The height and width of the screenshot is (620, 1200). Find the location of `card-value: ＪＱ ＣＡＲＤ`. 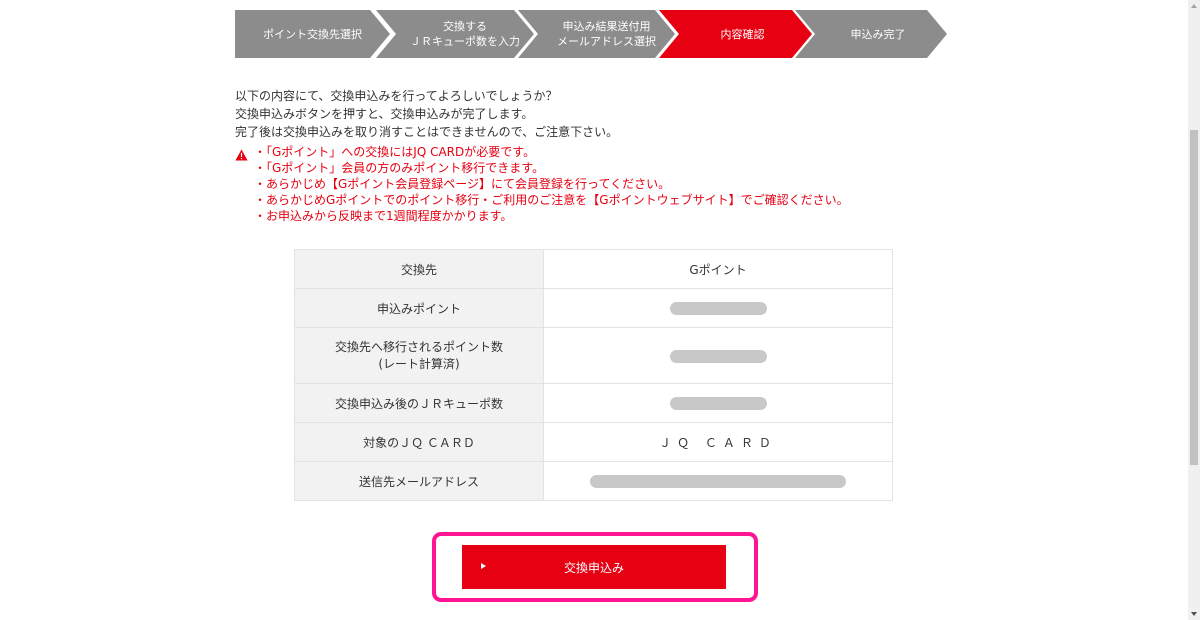

card-value: ＪＱ ＣＡＲＤ is located at coordinates (718, 442).